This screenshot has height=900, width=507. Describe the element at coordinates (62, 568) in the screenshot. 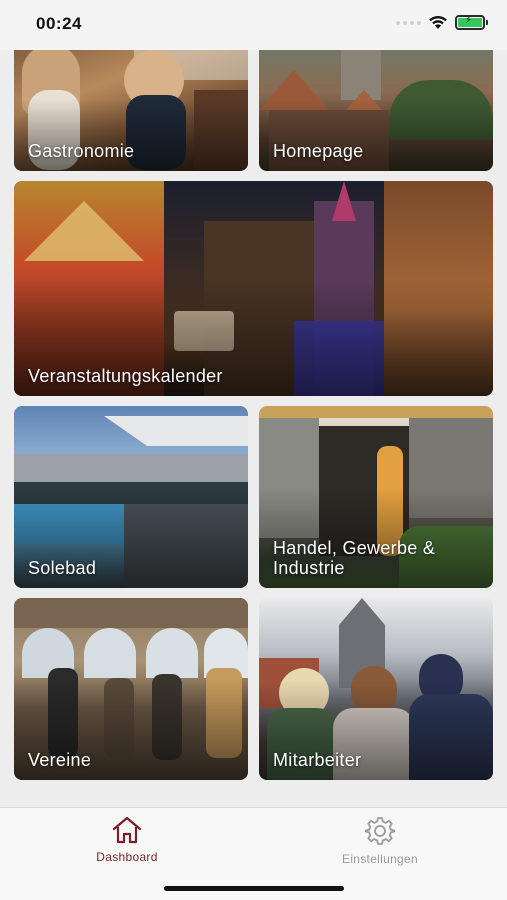

I see `tile-label-solebad: Solebad` at that location.